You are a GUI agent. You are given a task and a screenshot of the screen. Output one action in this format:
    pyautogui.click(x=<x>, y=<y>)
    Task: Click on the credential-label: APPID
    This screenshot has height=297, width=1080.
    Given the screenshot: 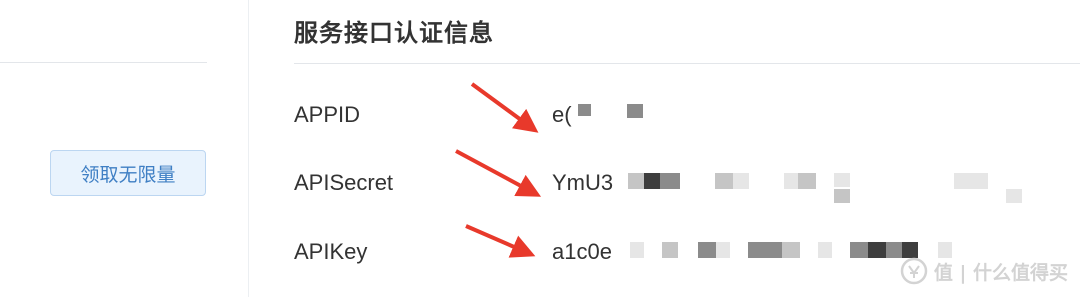 What is the action you would take?
    pyautogui.click(x=327, y=114)
    